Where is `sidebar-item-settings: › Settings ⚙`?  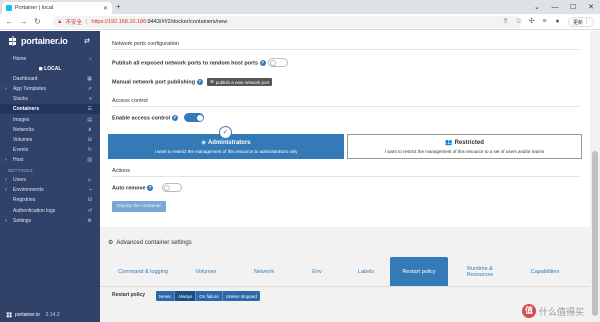 sidebar-item-settings: › Settings ⚙ is located at coordinates (50, 221).